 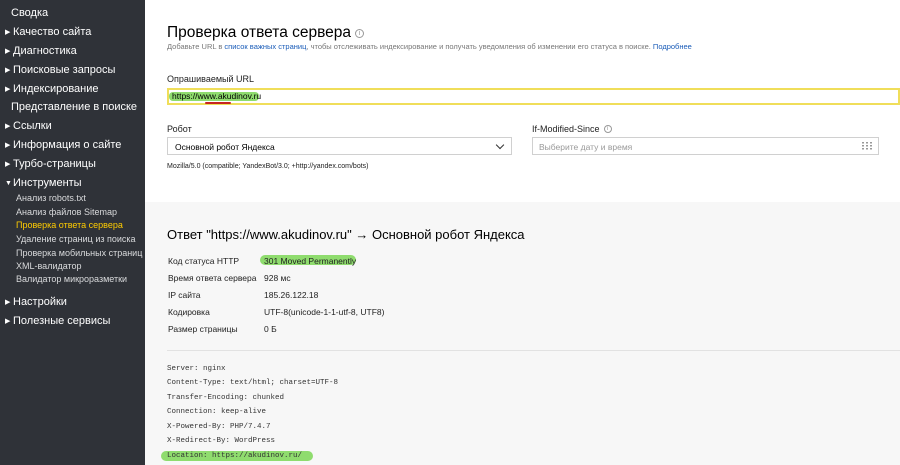 I want to click on calendar-icon, so click(x=867, y=146).